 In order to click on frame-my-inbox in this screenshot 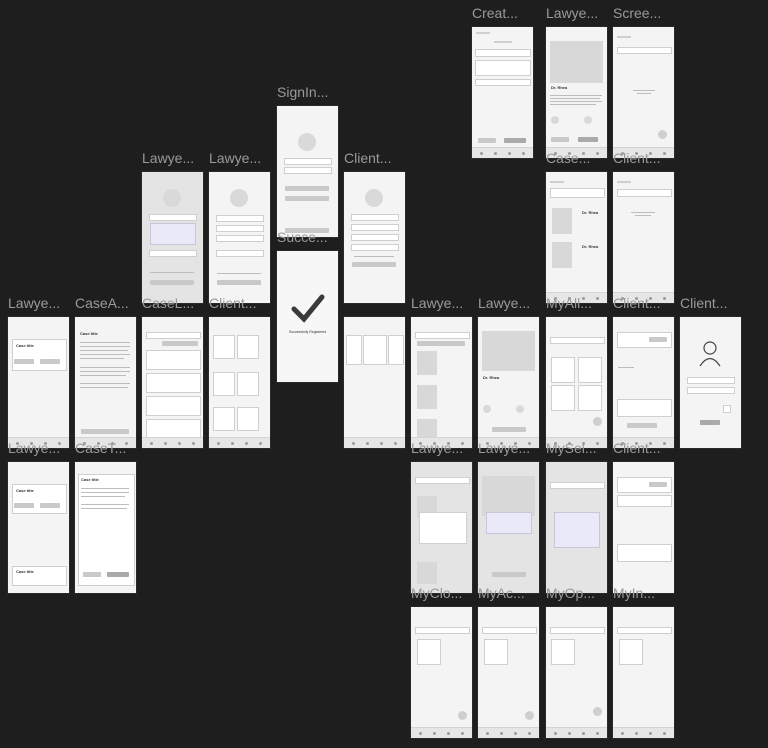, I will do `click(643, 672)`.